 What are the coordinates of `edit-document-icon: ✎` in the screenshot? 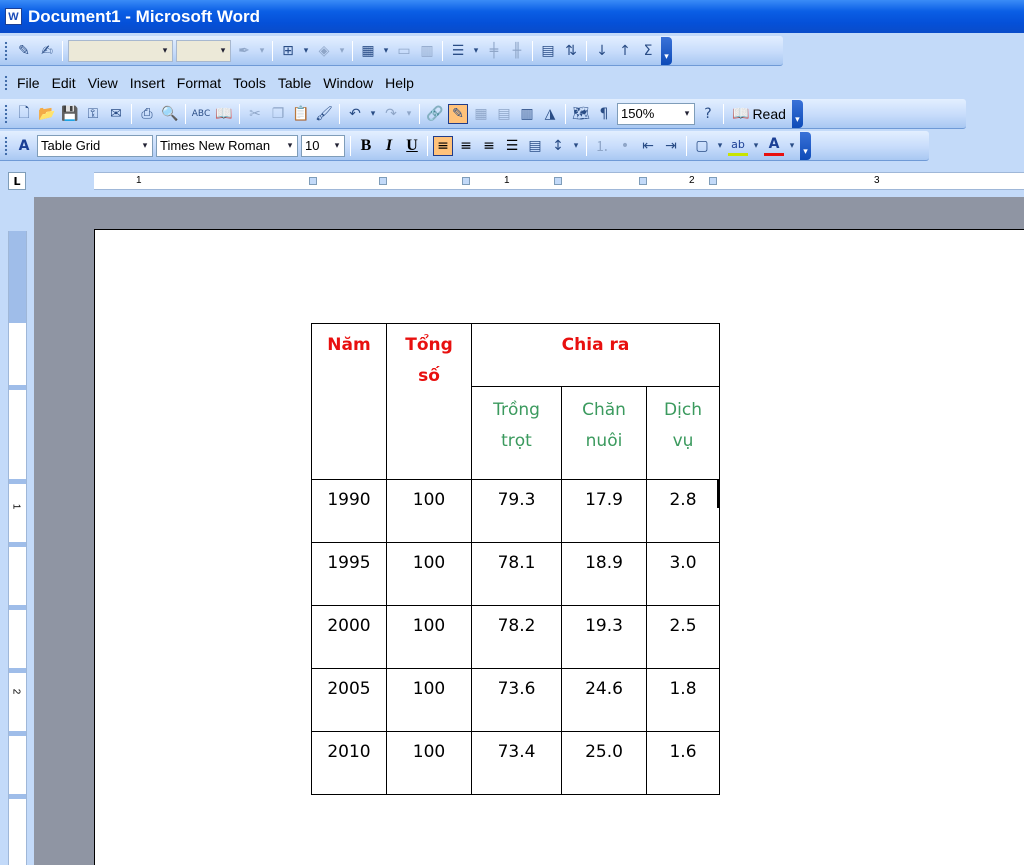 It's located at (24, 51).